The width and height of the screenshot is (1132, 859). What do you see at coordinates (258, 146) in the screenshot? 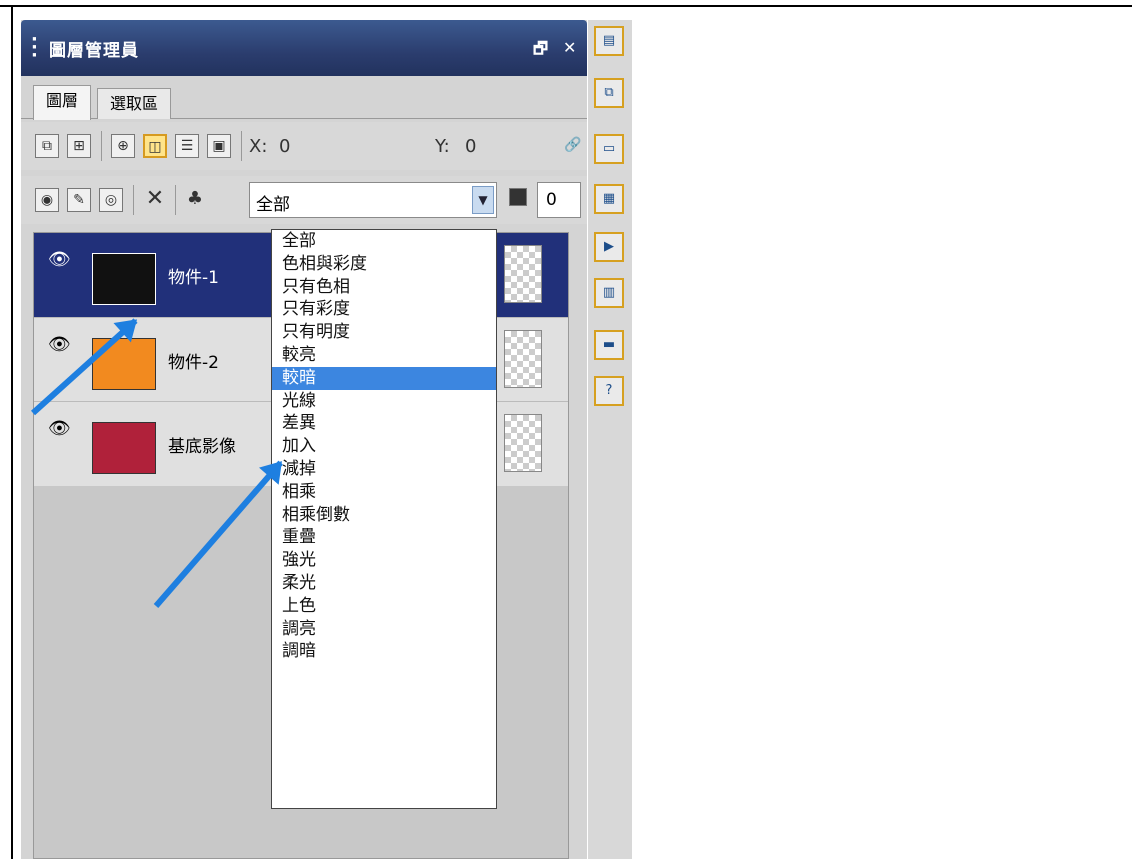
I see `x-label: X:` at bounding box center [258, 146].